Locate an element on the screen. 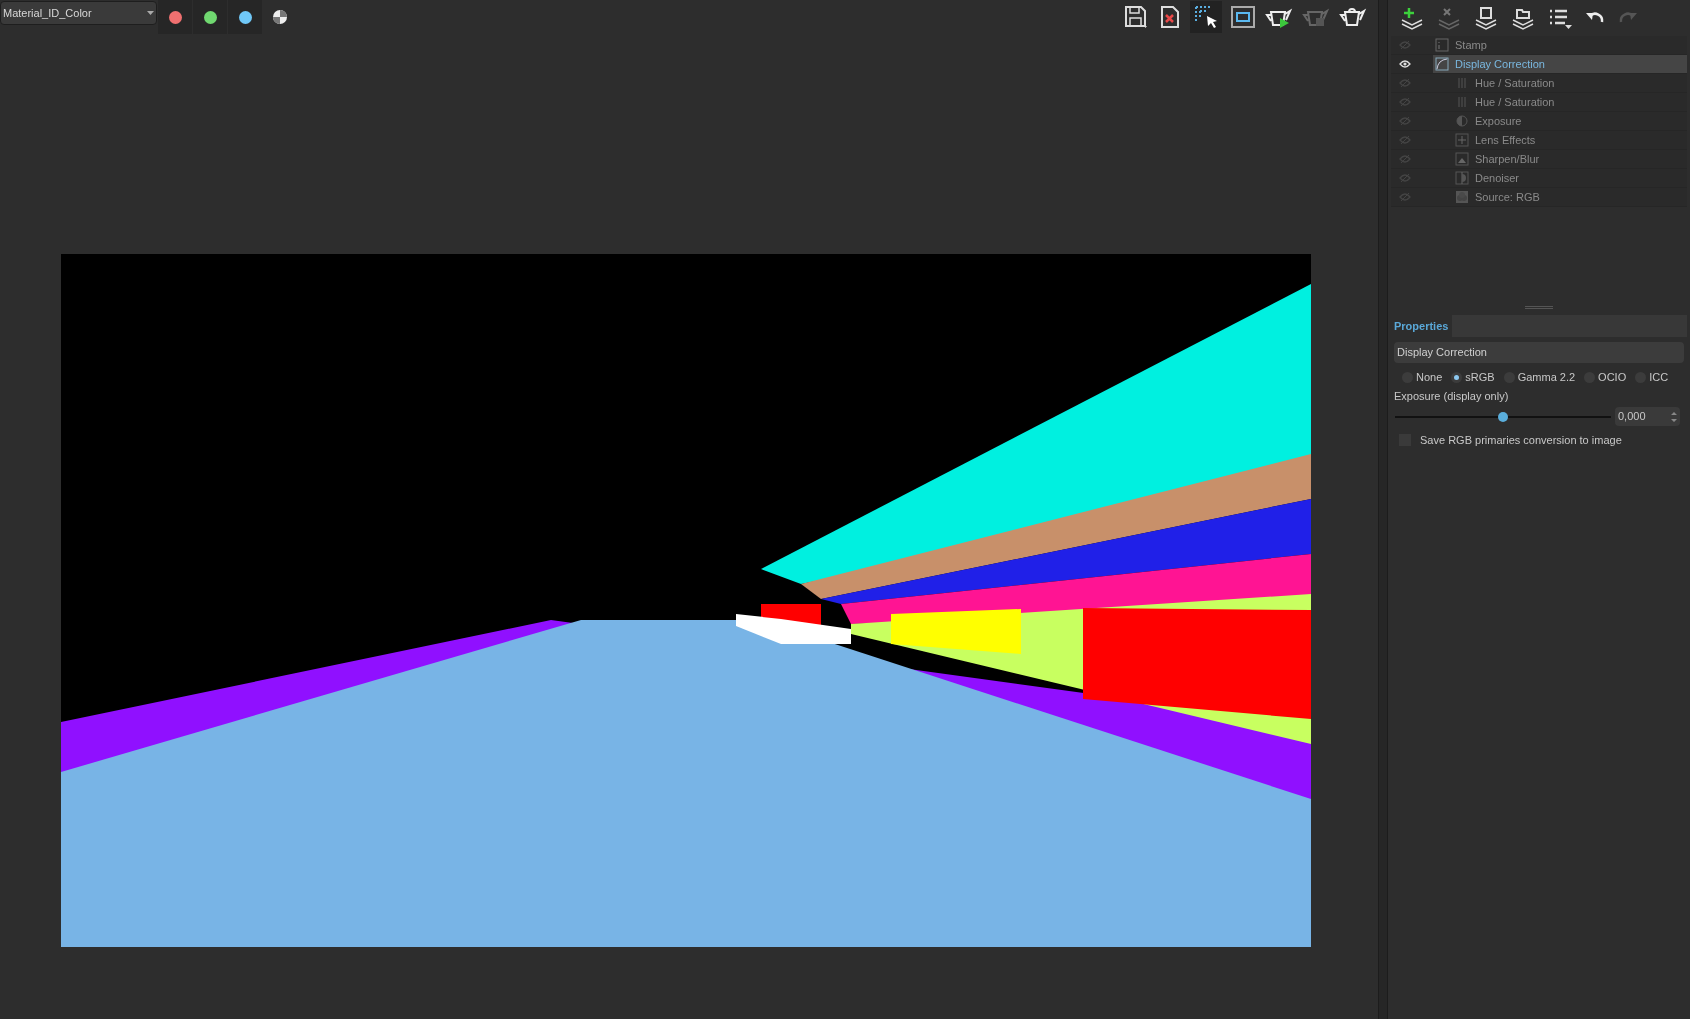 The width and height of the screenshot is (1690, 1019). add-layer-icon is located at coordinates (1412, 18).